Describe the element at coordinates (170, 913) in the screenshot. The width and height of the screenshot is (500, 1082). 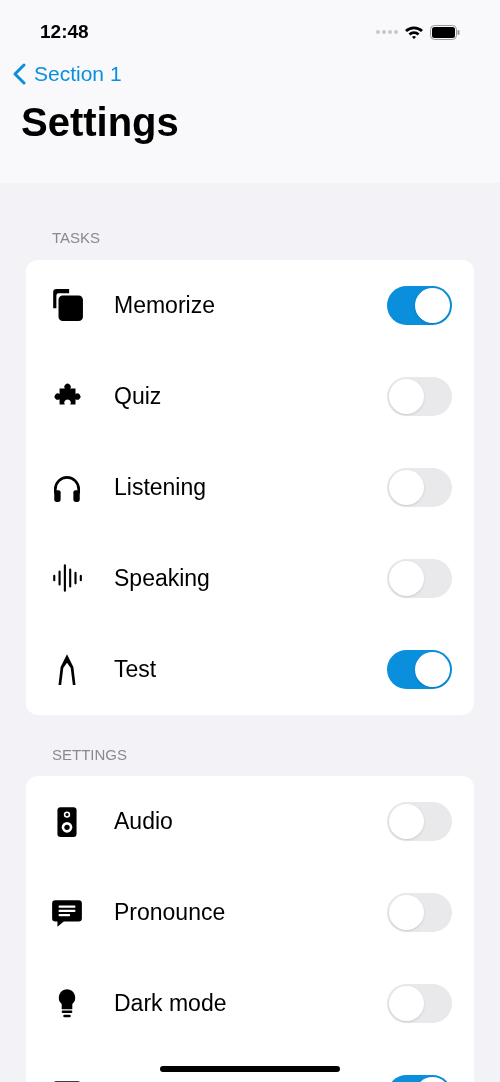
I see `row-label: Pronounce` at that location.